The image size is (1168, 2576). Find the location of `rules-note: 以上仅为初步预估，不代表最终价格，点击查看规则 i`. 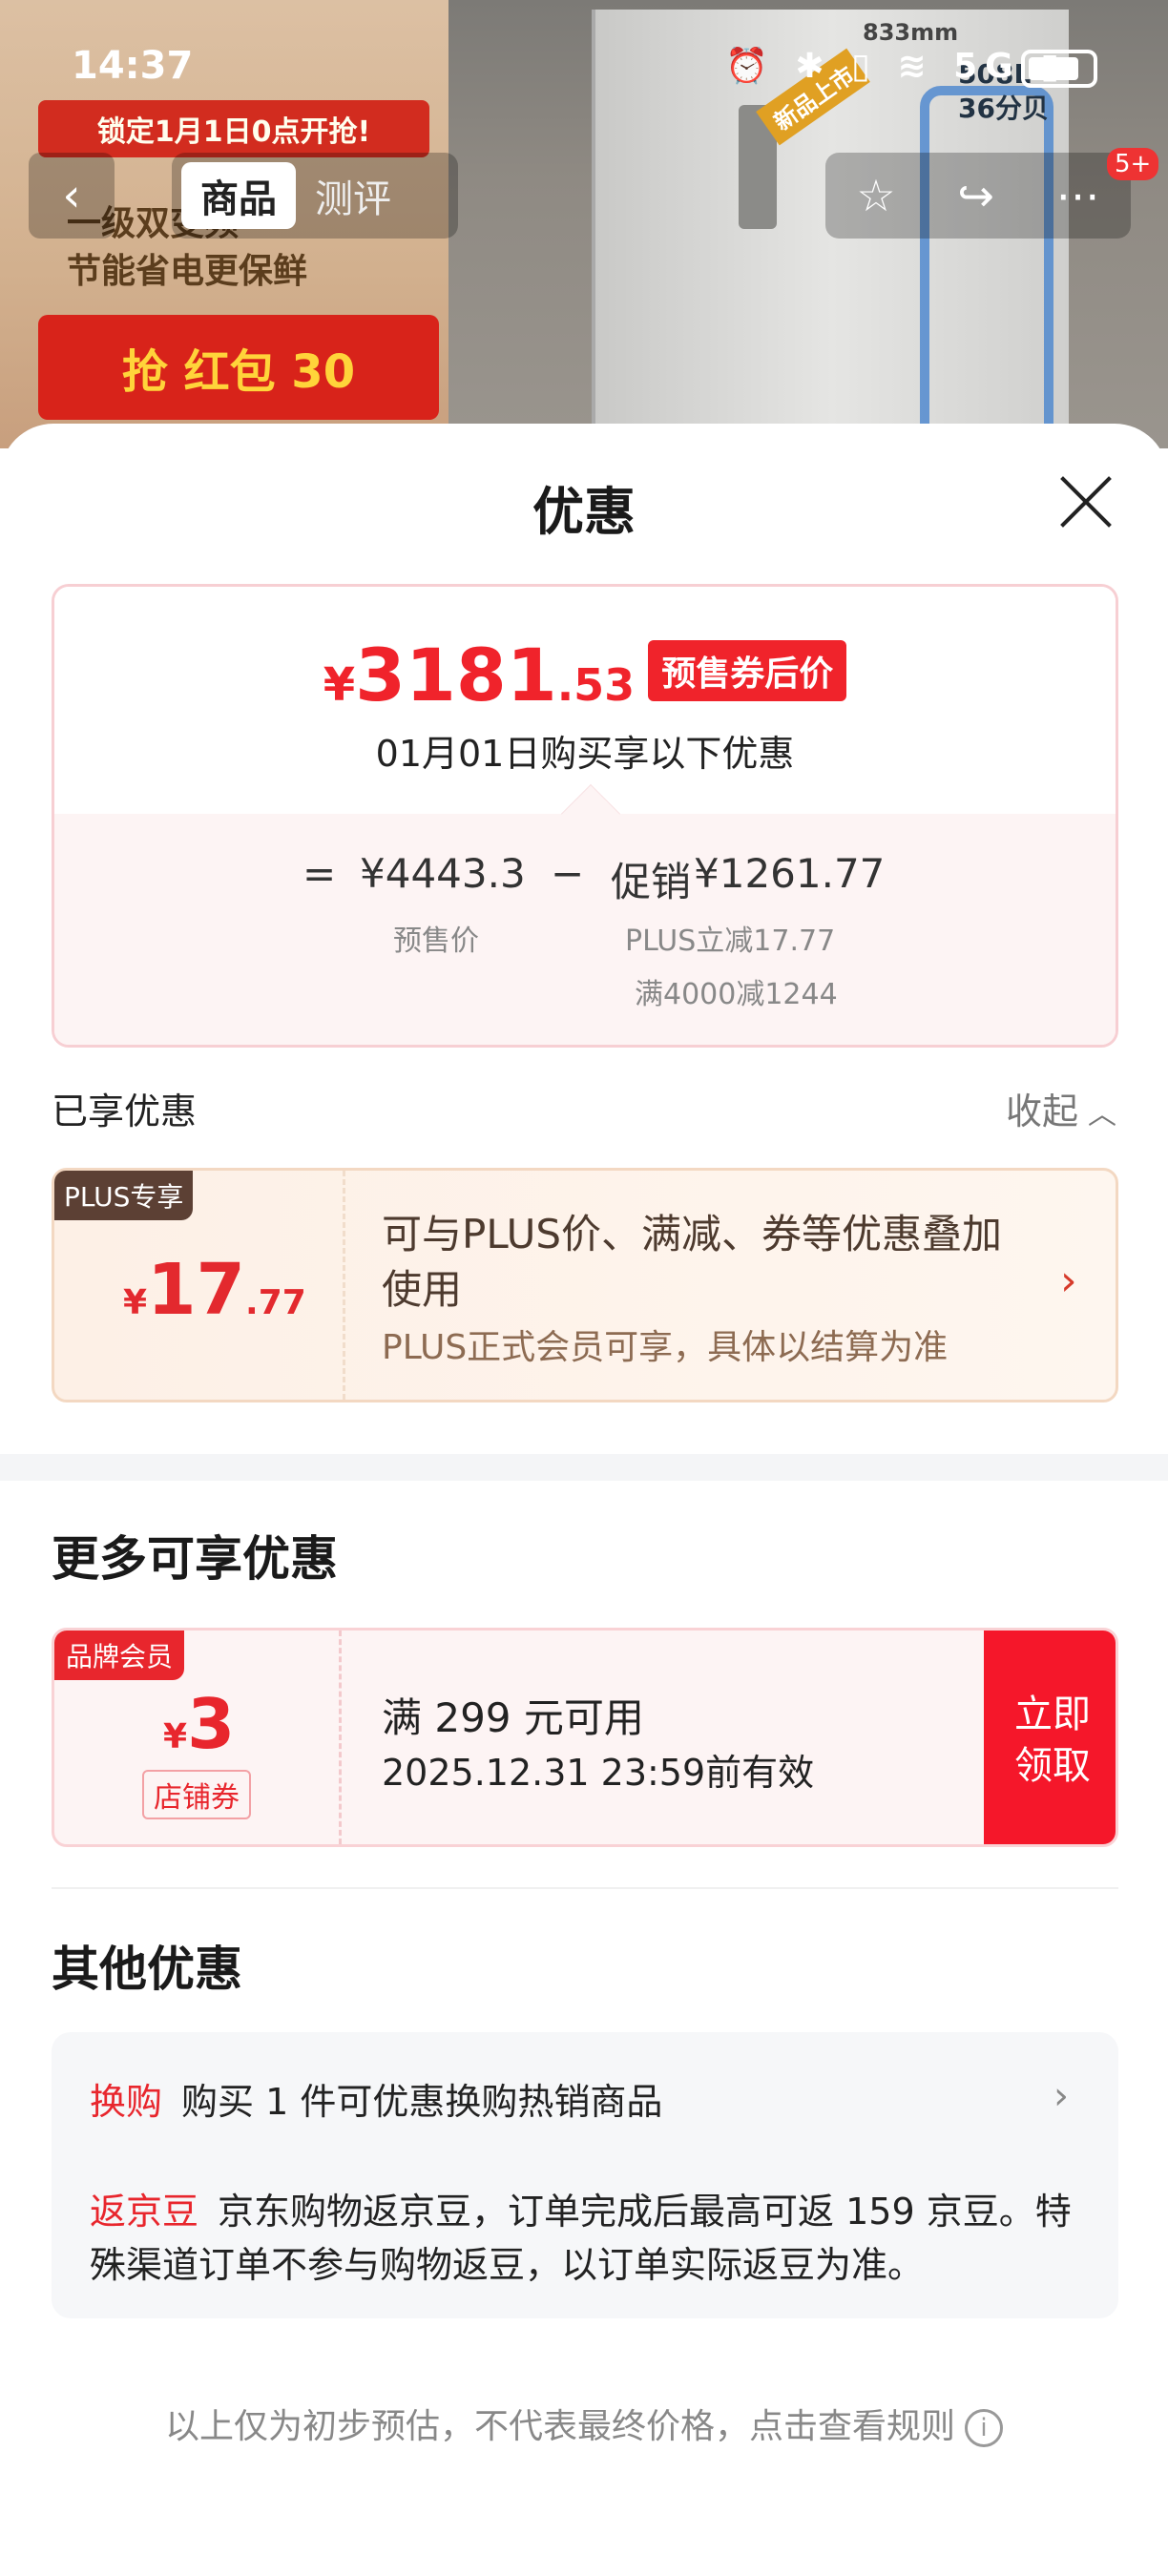

rules-note: 以上仅为初步预估，不代表最终价格，点击查看规则 i is located at coordinates (584, 2423).